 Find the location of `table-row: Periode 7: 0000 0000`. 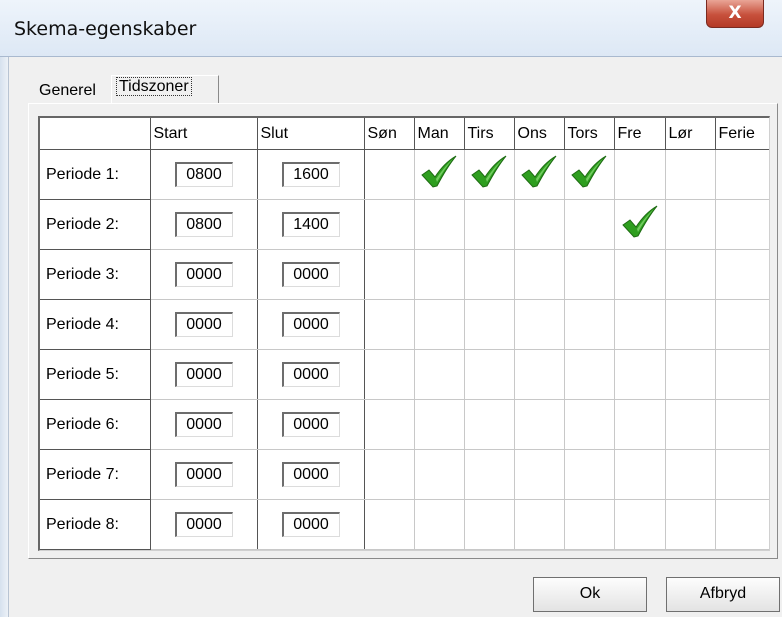

table-row: Periode 7: 0000 0000 is located at coordinates (404, 474).